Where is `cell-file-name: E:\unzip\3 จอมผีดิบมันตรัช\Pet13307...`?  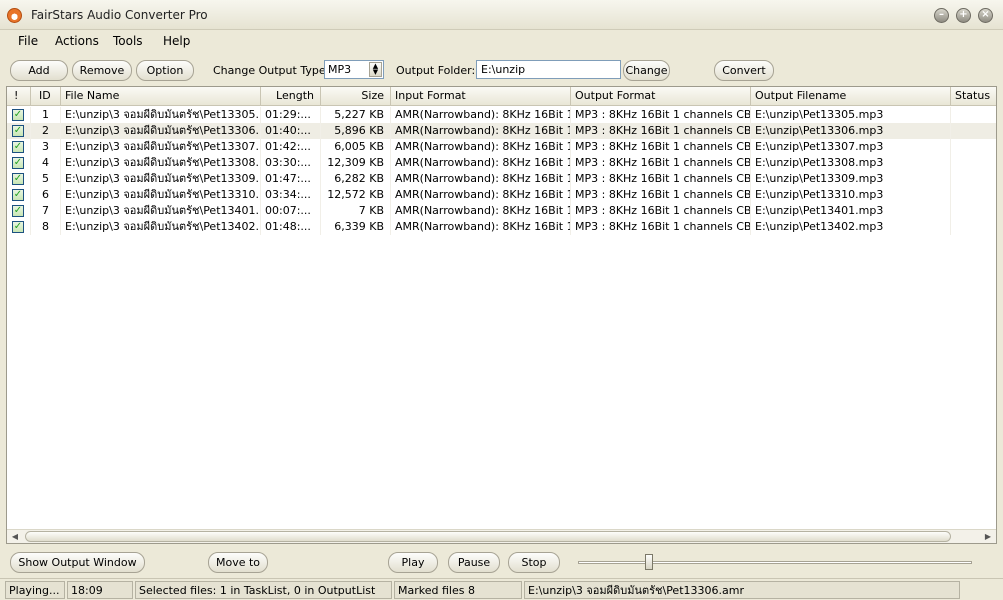
cell-file-name: E:\unzip\3 จอมผีดิบมันตรัช\Pet13307... is located at coordinates (161, 147).